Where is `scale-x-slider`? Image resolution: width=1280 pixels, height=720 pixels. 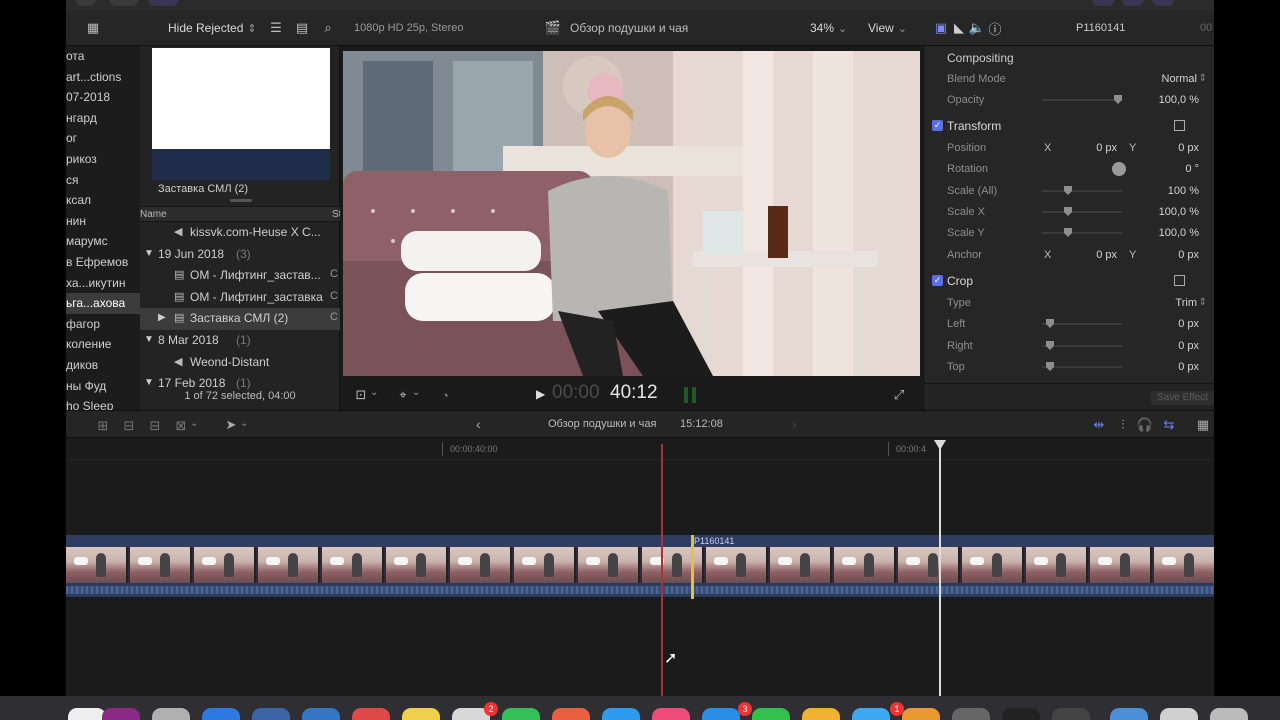 scale-x-slider is located at coordinates (1082, 211).